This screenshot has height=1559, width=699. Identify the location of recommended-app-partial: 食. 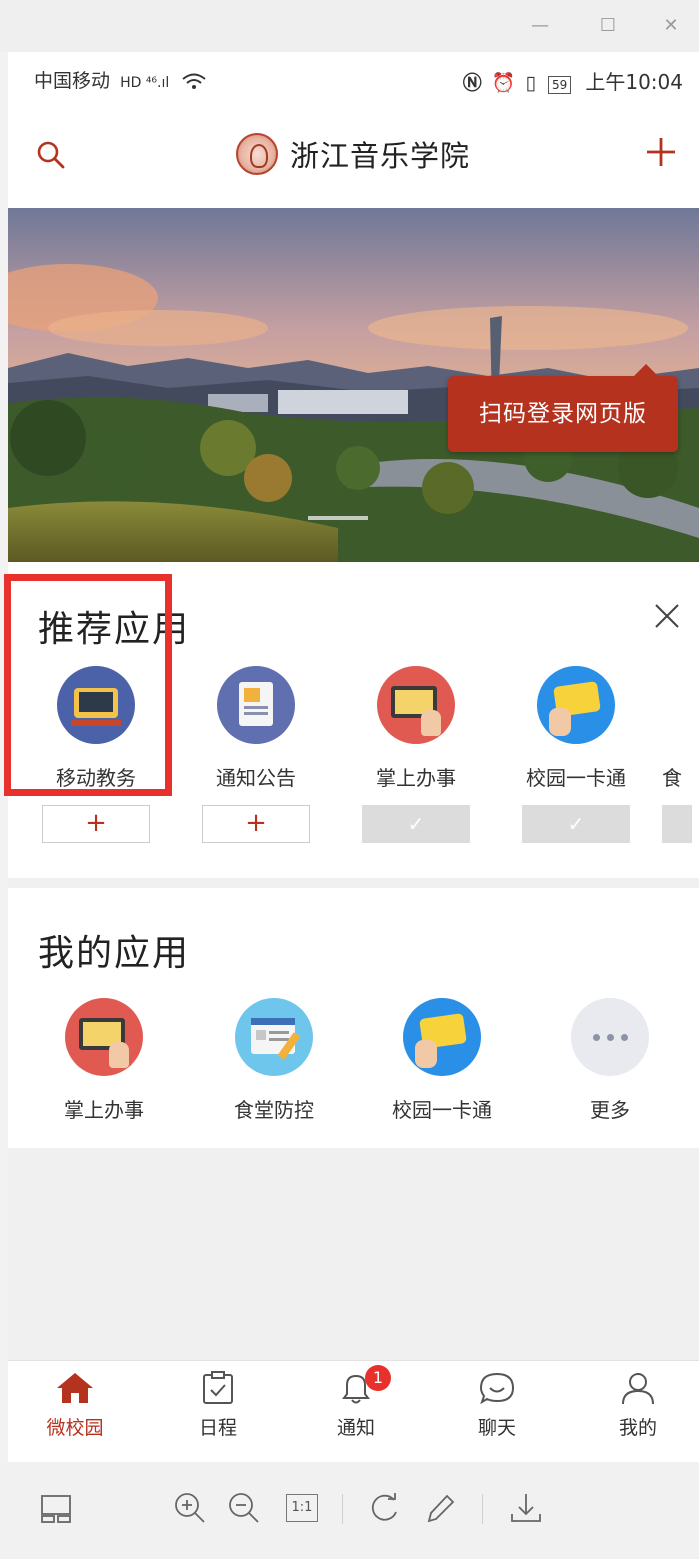
(680, 754).